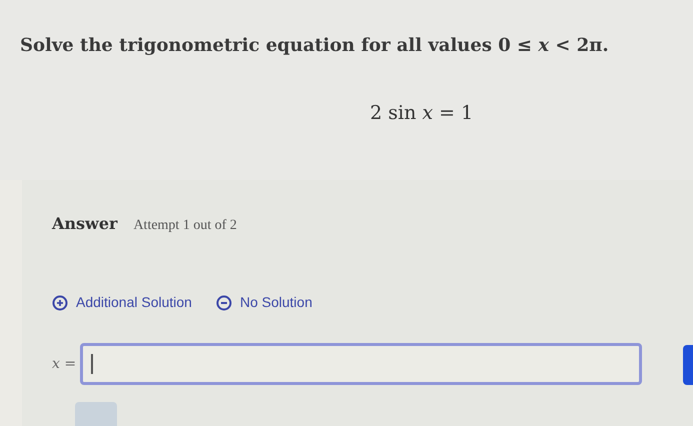  I want to click on answer-input, so click(361, 364).